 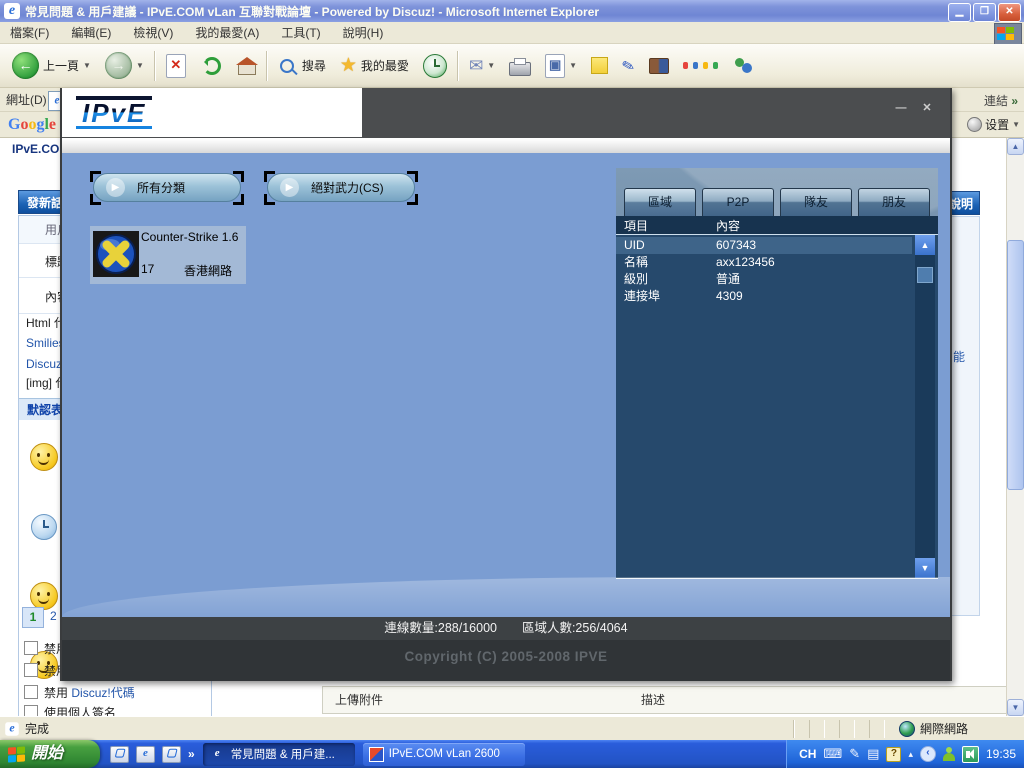 I want to click on window-quicklaunch-icon: ▢, so click(x=171, y=754).